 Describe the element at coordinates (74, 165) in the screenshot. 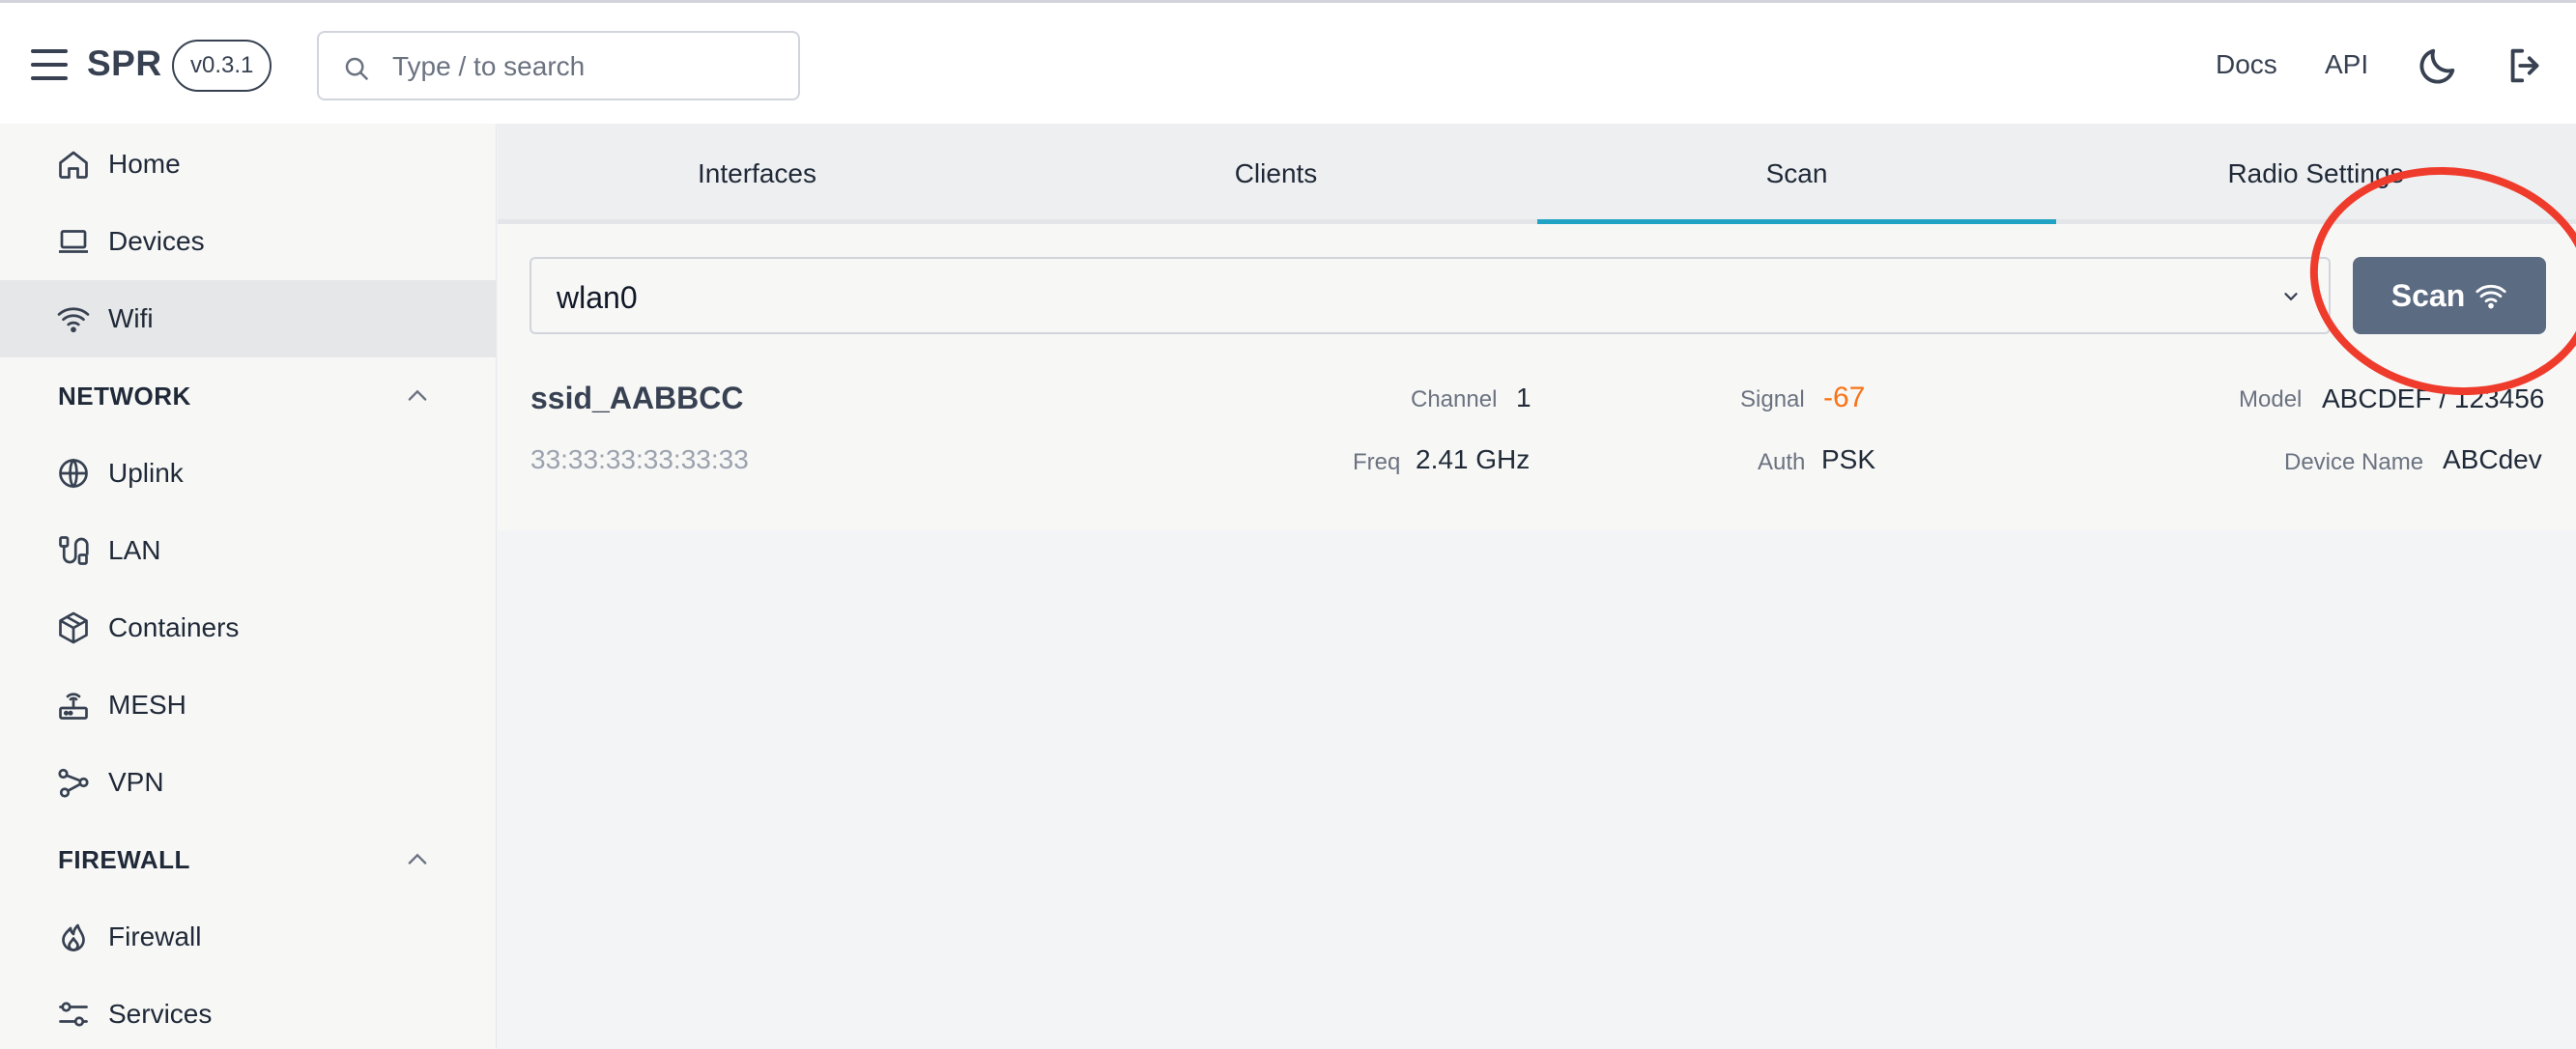

I see `home-icon` at that location.